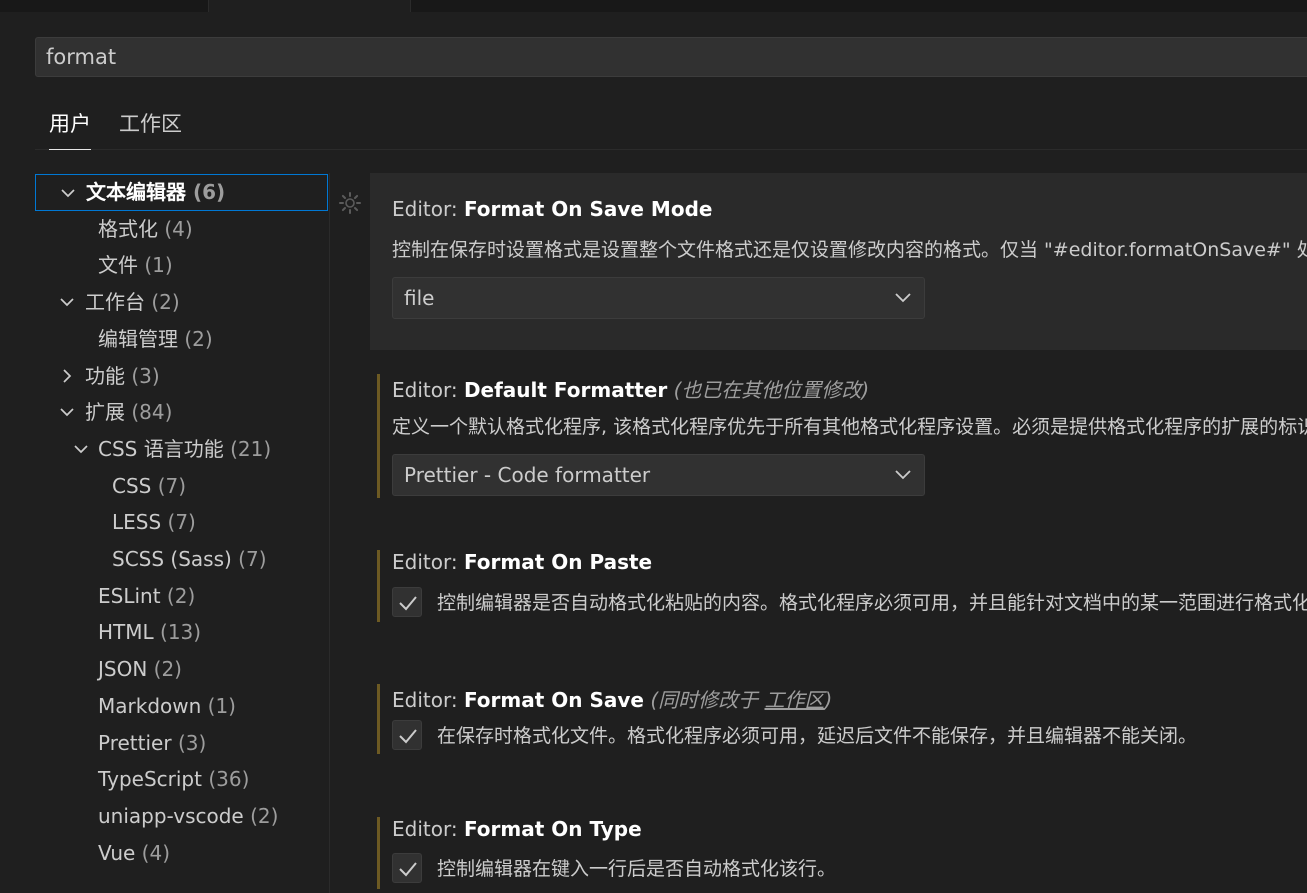  What do you see at coordinates (150, 705) in the screenshot?
I see `toc-item-label: Markdown` at bounding box center [150, 705].